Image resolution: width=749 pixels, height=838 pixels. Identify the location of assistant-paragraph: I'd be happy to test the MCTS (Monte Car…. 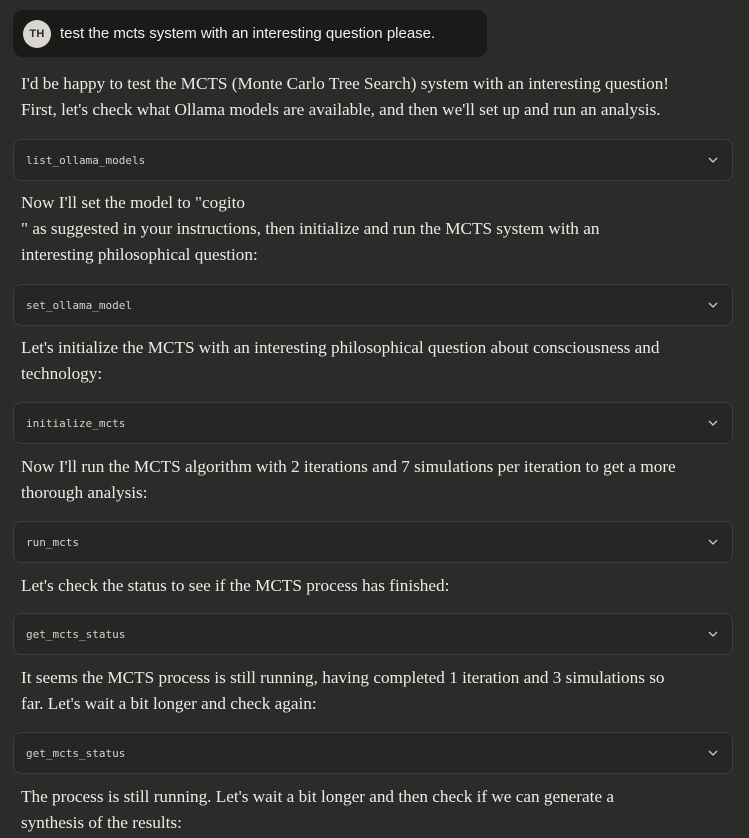
(371, 97).